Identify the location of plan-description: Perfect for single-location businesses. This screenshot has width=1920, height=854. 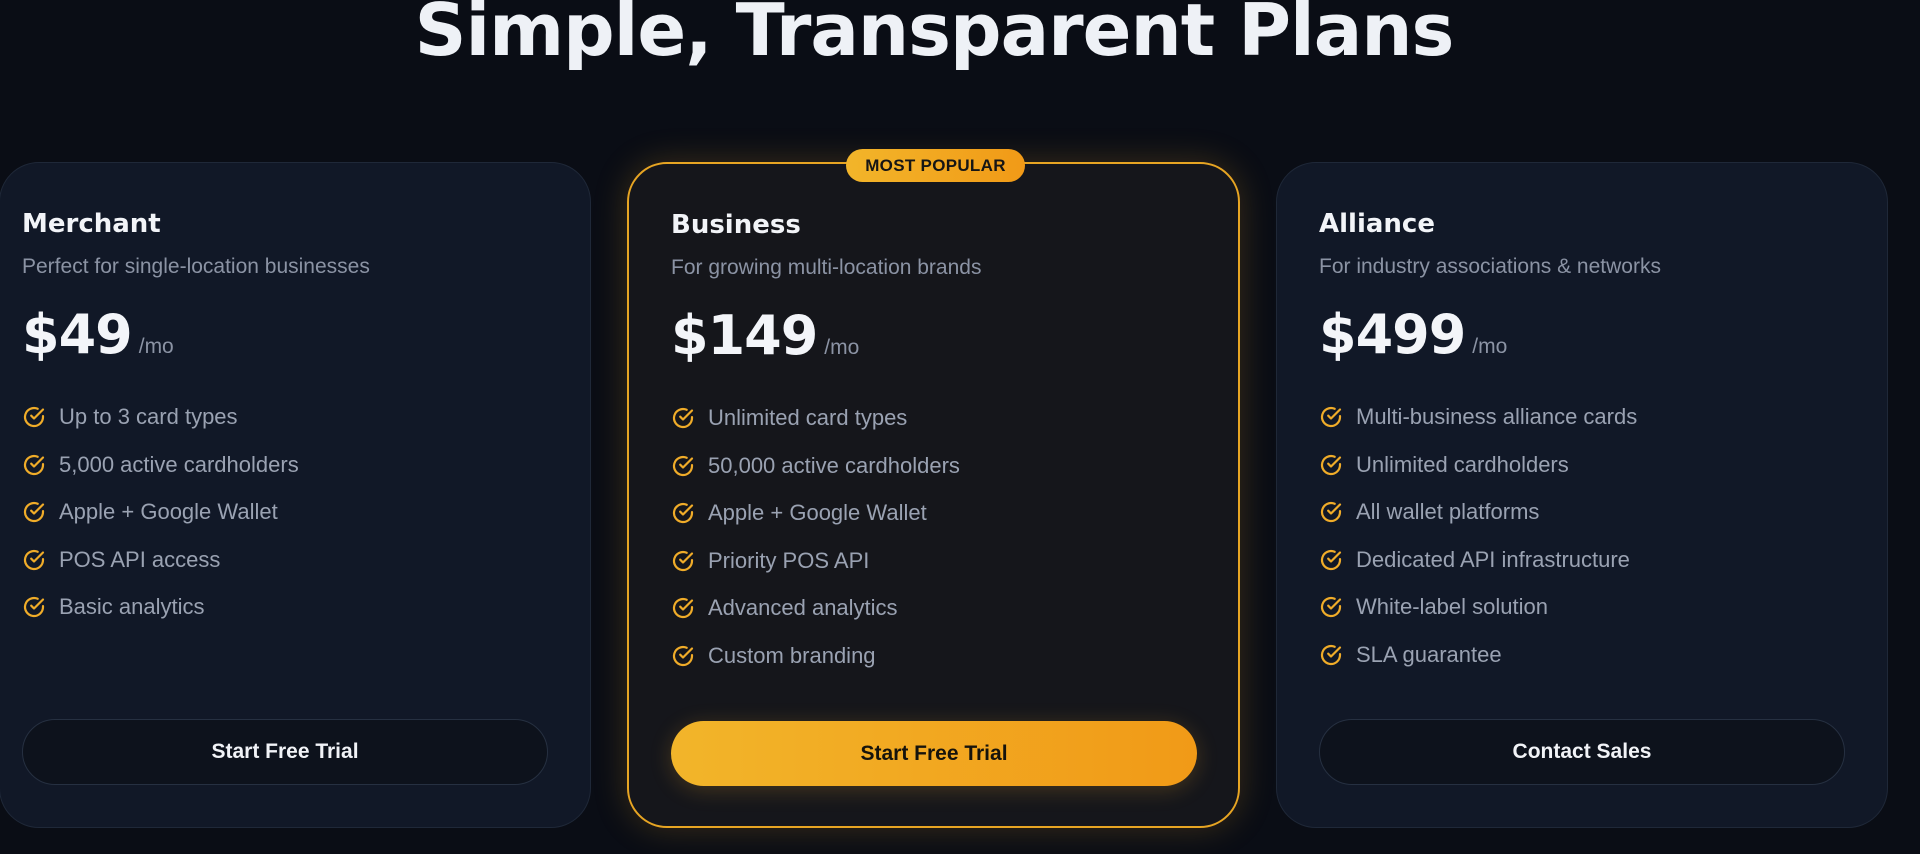
(196, 266).